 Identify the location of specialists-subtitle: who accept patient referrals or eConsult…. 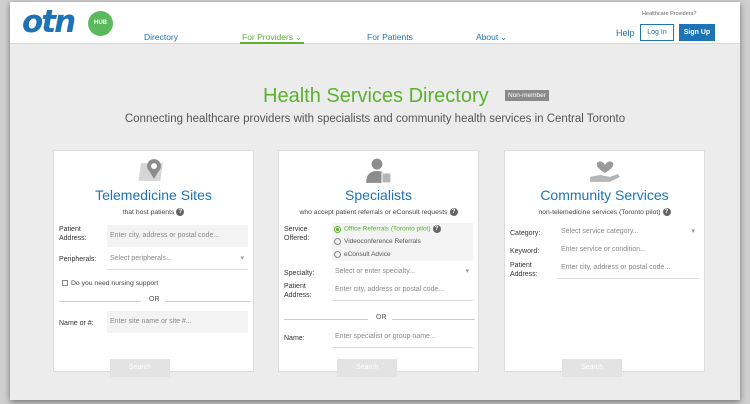
(378, 212).